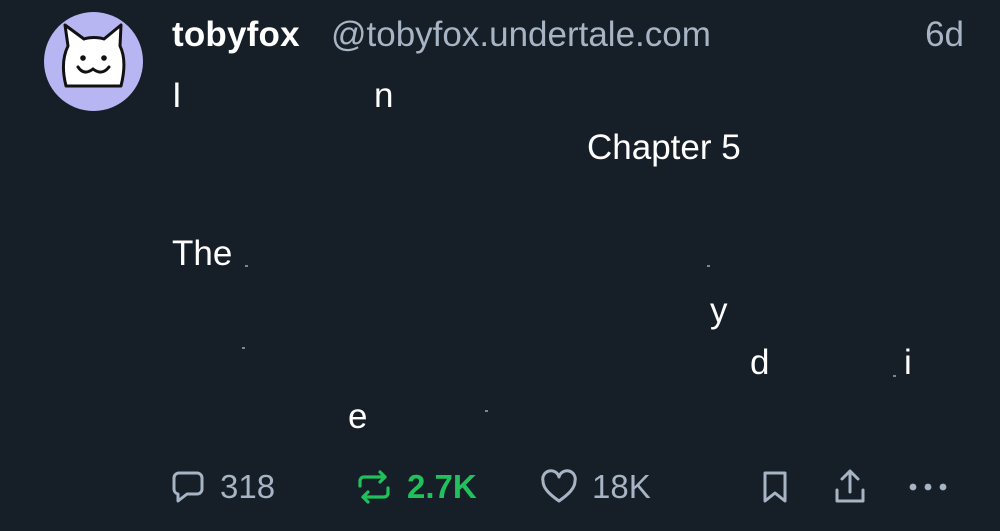 The image size is (1000, 531). I want to click on author-display-name: tobyfox, so click(236, 35).